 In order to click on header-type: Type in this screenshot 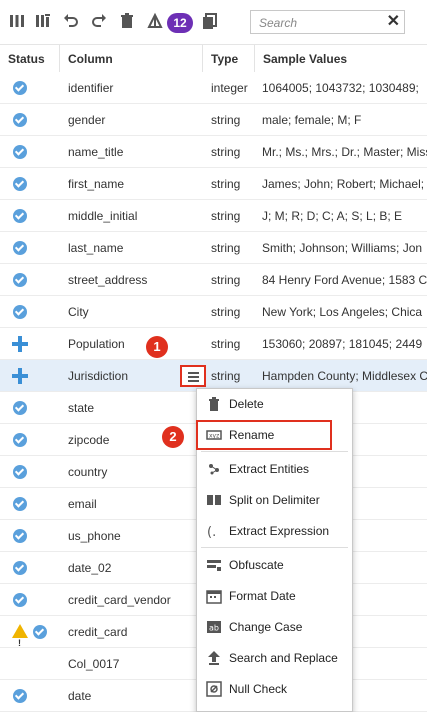, I will do `click(229, 59)`.